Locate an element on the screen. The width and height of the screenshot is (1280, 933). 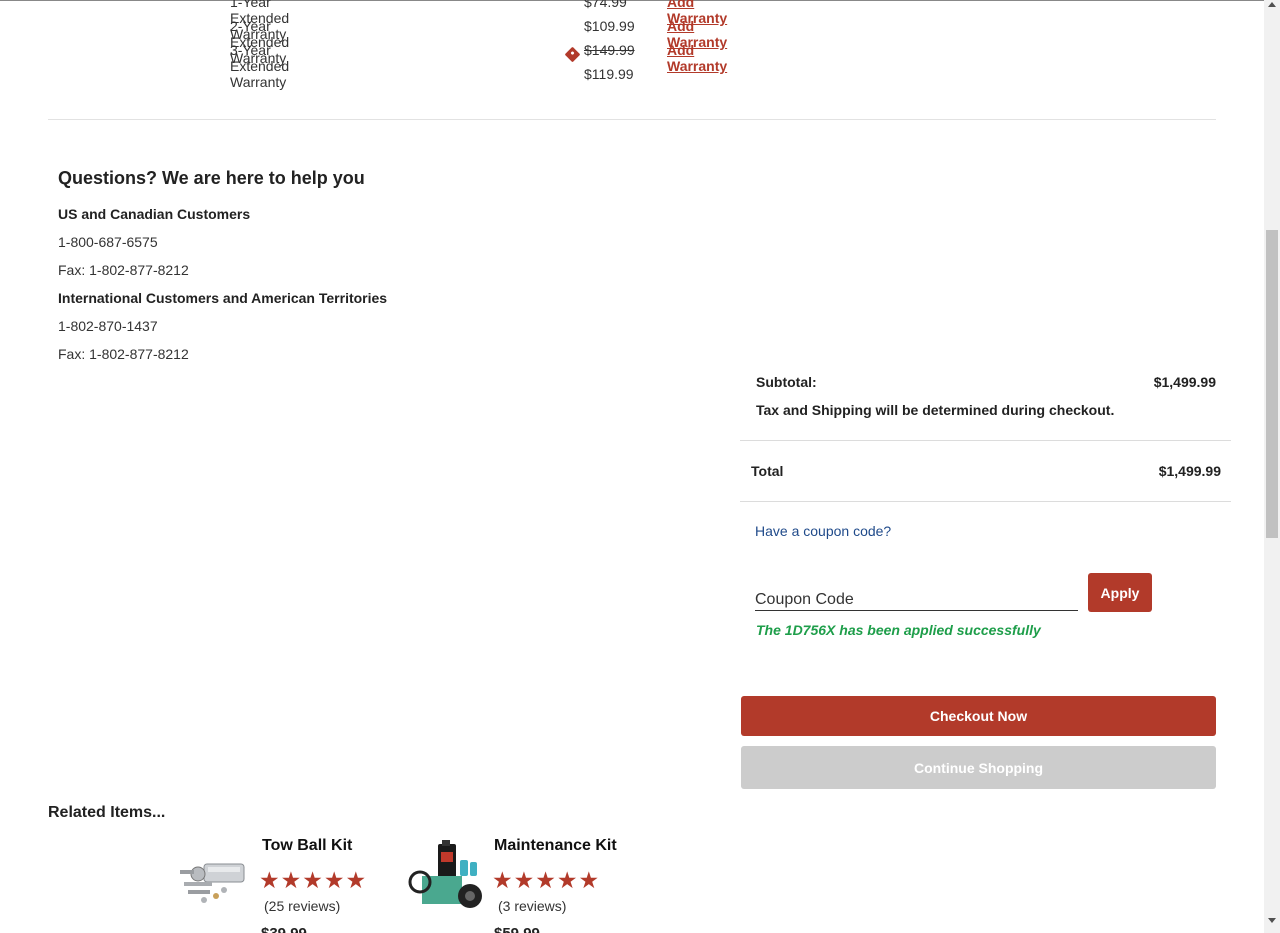
intl-phone: 1-802-870-1437 is located at coordinates (108, 326).